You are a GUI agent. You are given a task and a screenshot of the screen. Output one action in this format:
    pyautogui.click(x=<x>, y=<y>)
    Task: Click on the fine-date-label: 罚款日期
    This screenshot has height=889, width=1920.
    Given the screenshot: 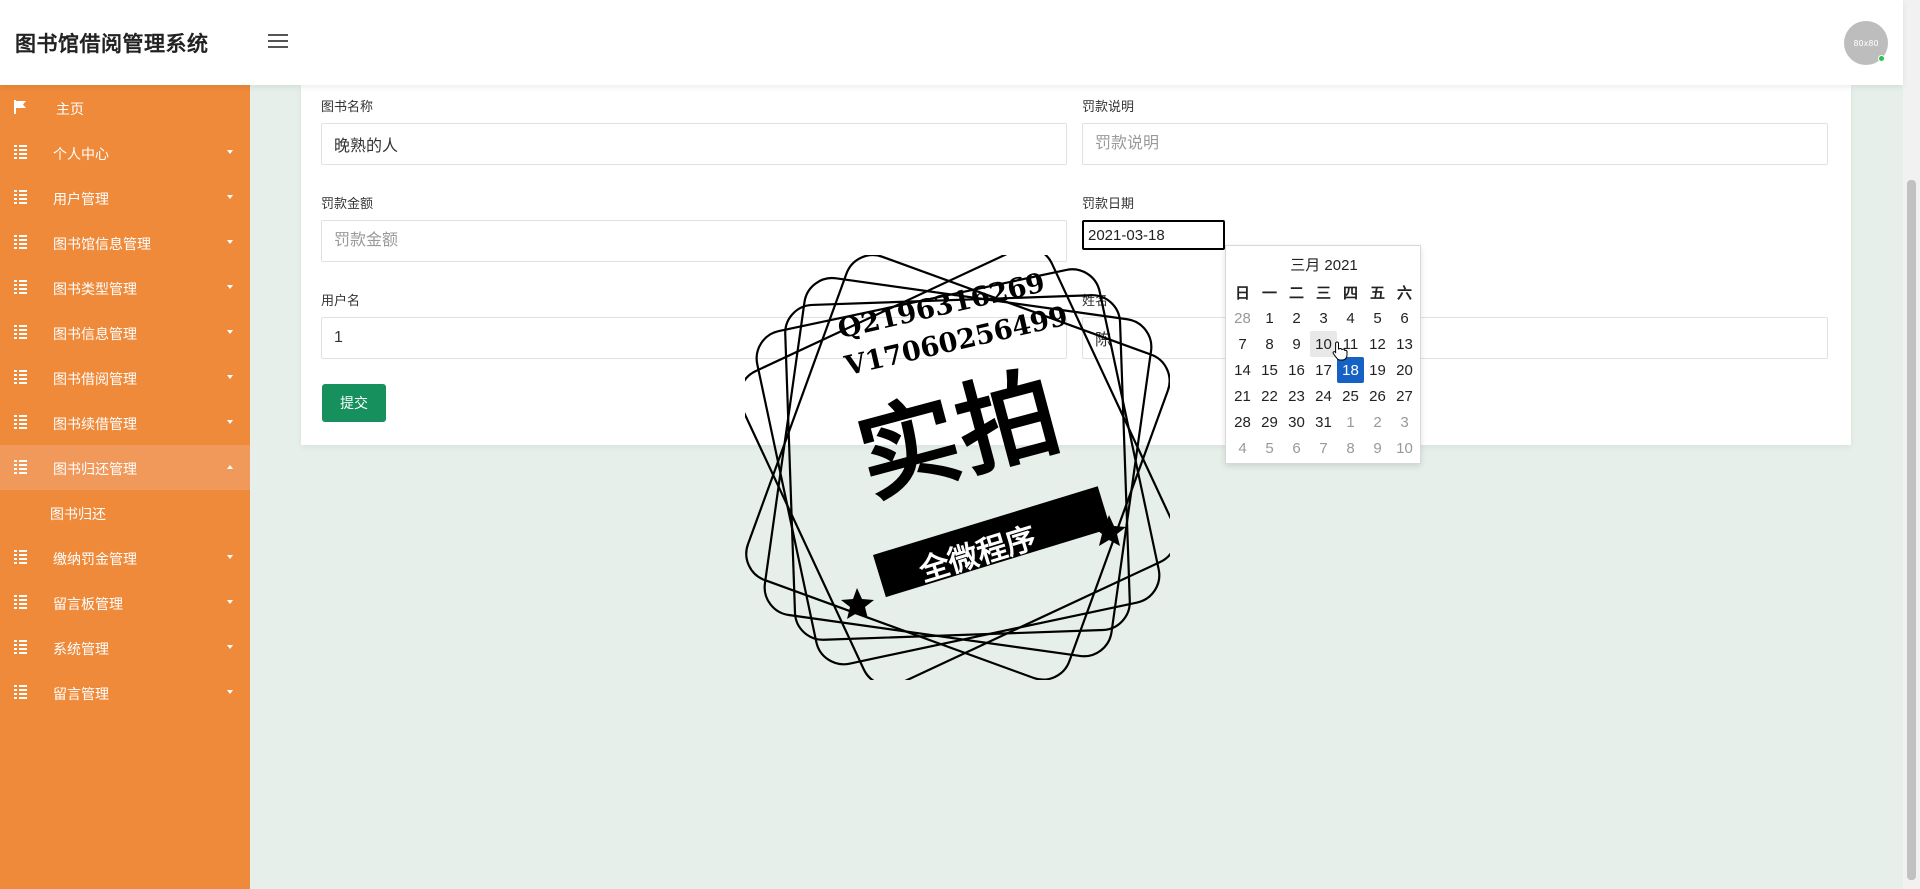 What is the action you would take?
    pyautogui.click(x=1108, y=204)
    